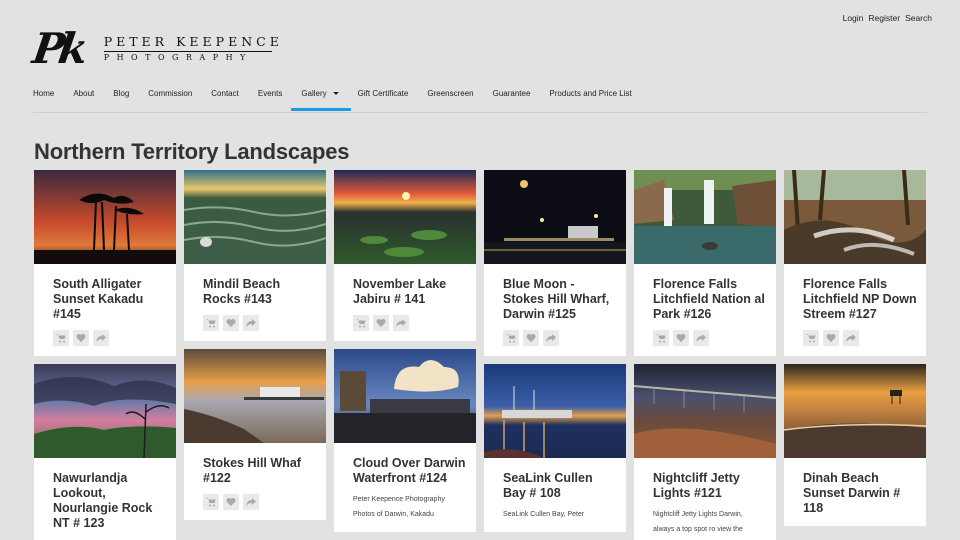 This screenshot has height=540, width=960. What do you see at coordinates (698, 529) in the screenshot?
I see `card-description-line: always a top spot ro view the` at bounding box center [698, 529].